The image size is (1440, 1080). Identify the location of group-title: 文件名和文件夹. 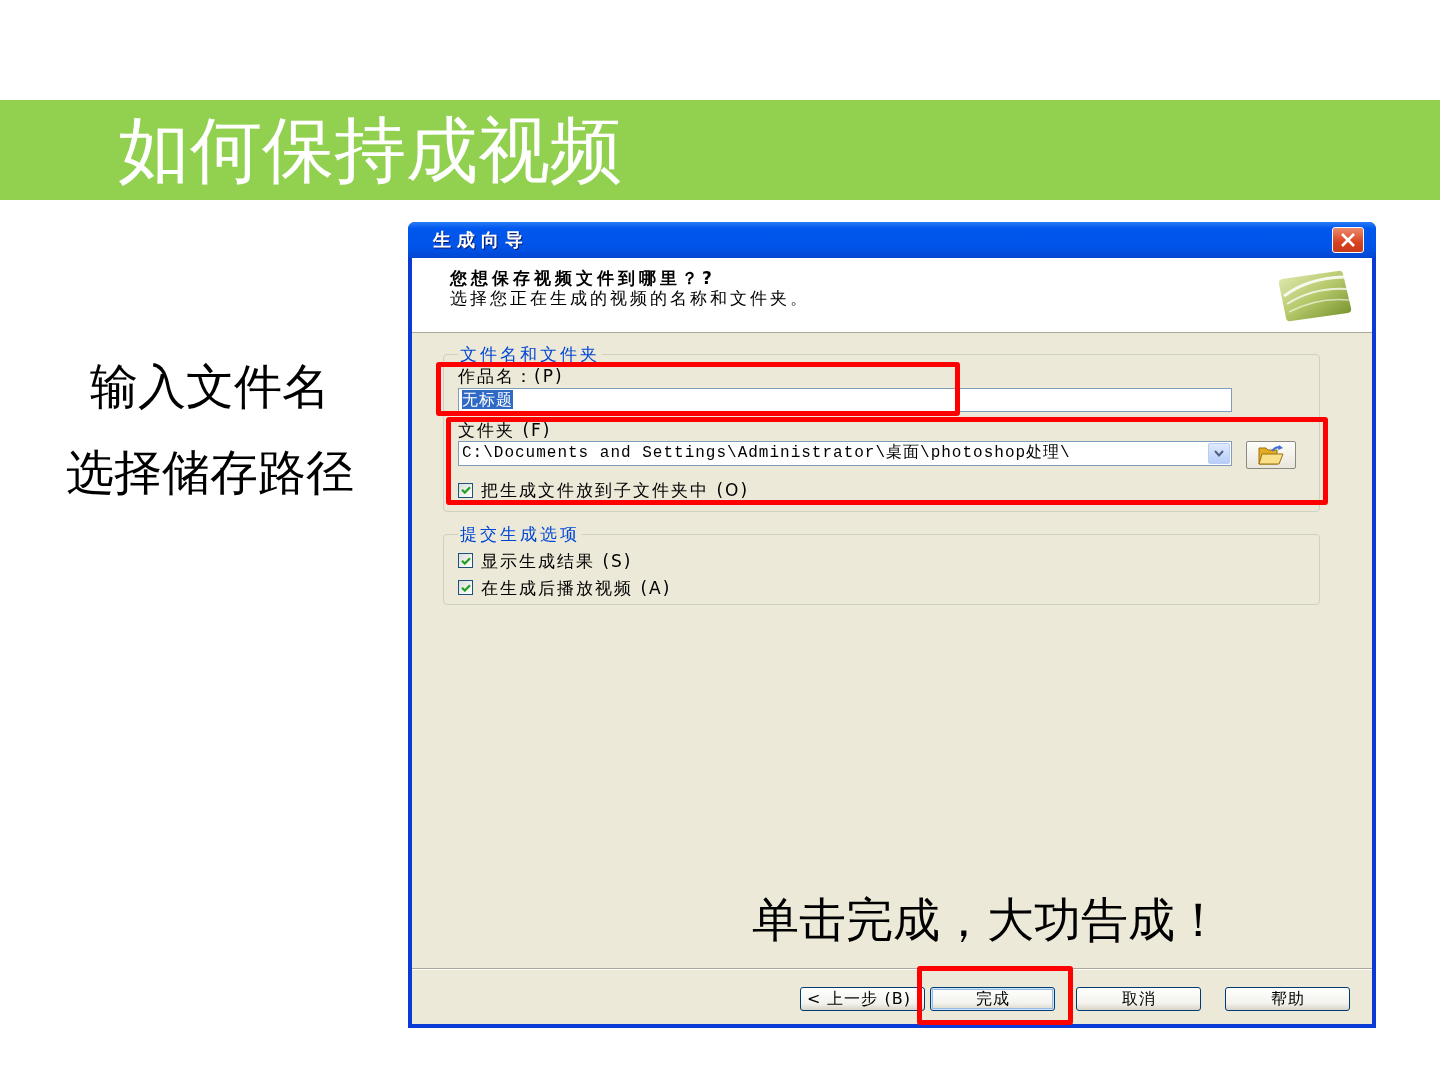
(530, 354).